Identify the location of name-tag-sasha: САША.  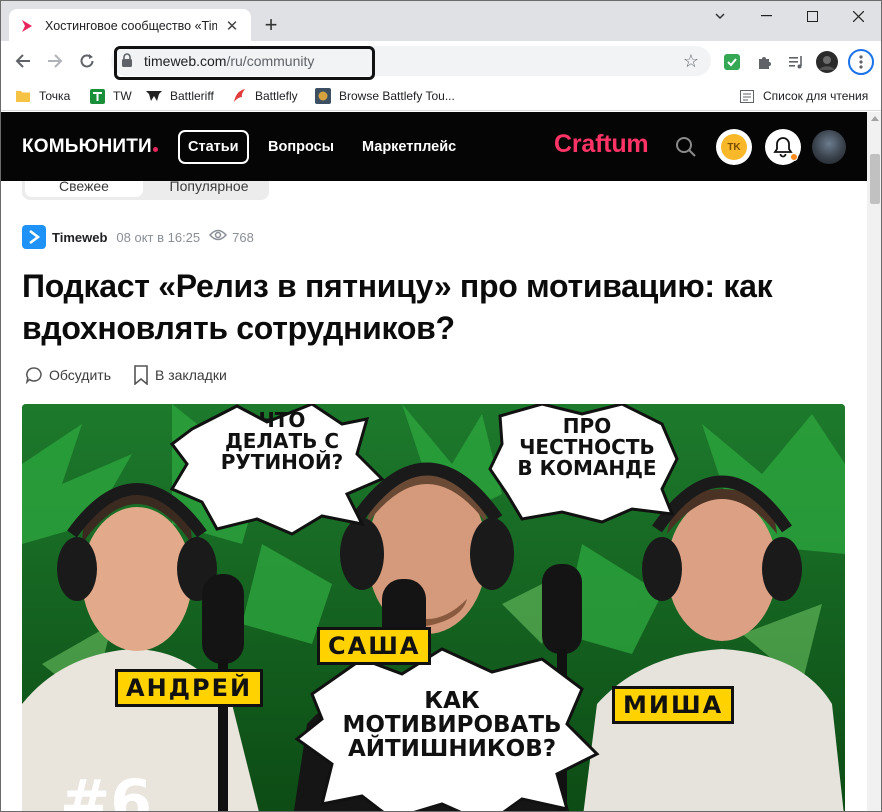
(374, 646).